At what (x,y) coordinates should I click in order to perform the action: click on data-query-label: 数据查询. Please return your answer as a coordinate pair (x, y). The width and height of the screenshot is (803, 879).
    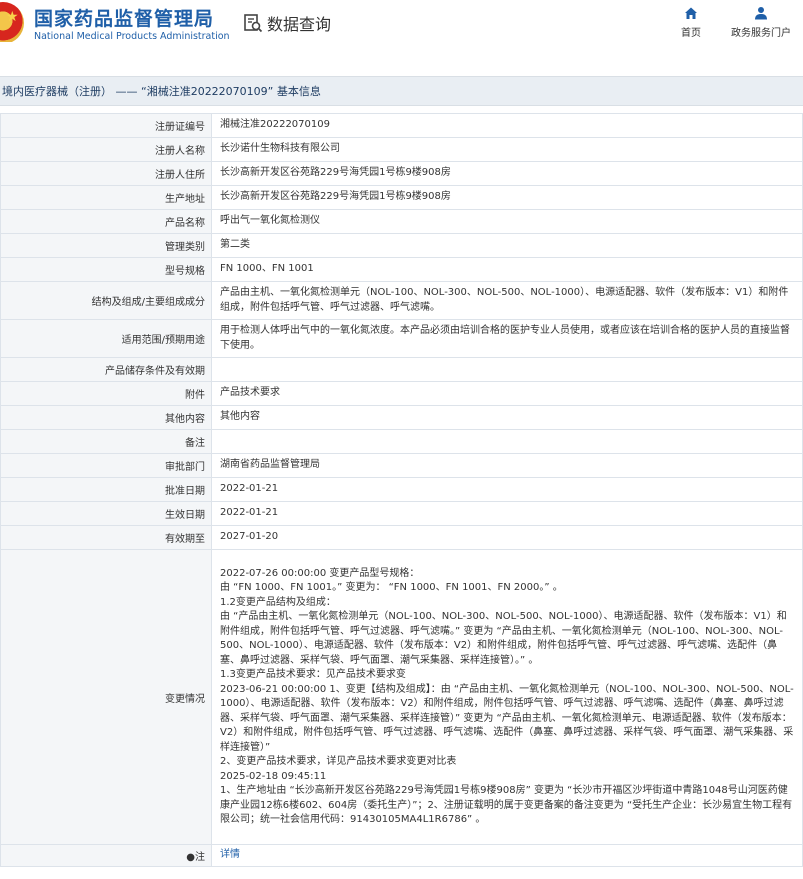
    Looking at the image, I should click on (299, 24).